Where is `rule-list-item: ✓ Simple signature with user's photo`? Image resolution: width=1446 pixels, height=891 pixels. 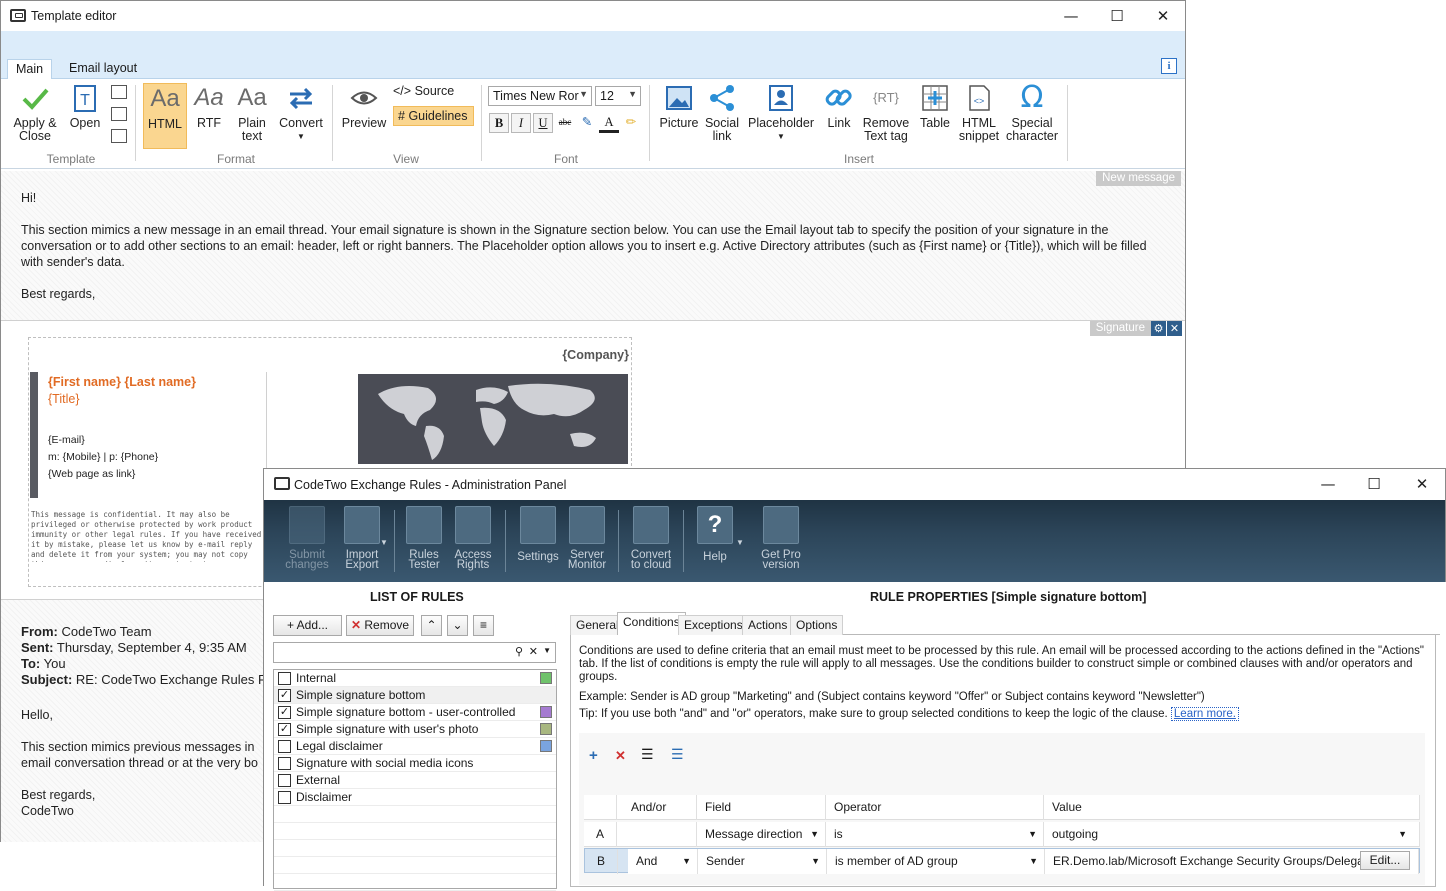
rule-list-item: ✓ Simple signature with user's photo is located at coordinates (415, 729).